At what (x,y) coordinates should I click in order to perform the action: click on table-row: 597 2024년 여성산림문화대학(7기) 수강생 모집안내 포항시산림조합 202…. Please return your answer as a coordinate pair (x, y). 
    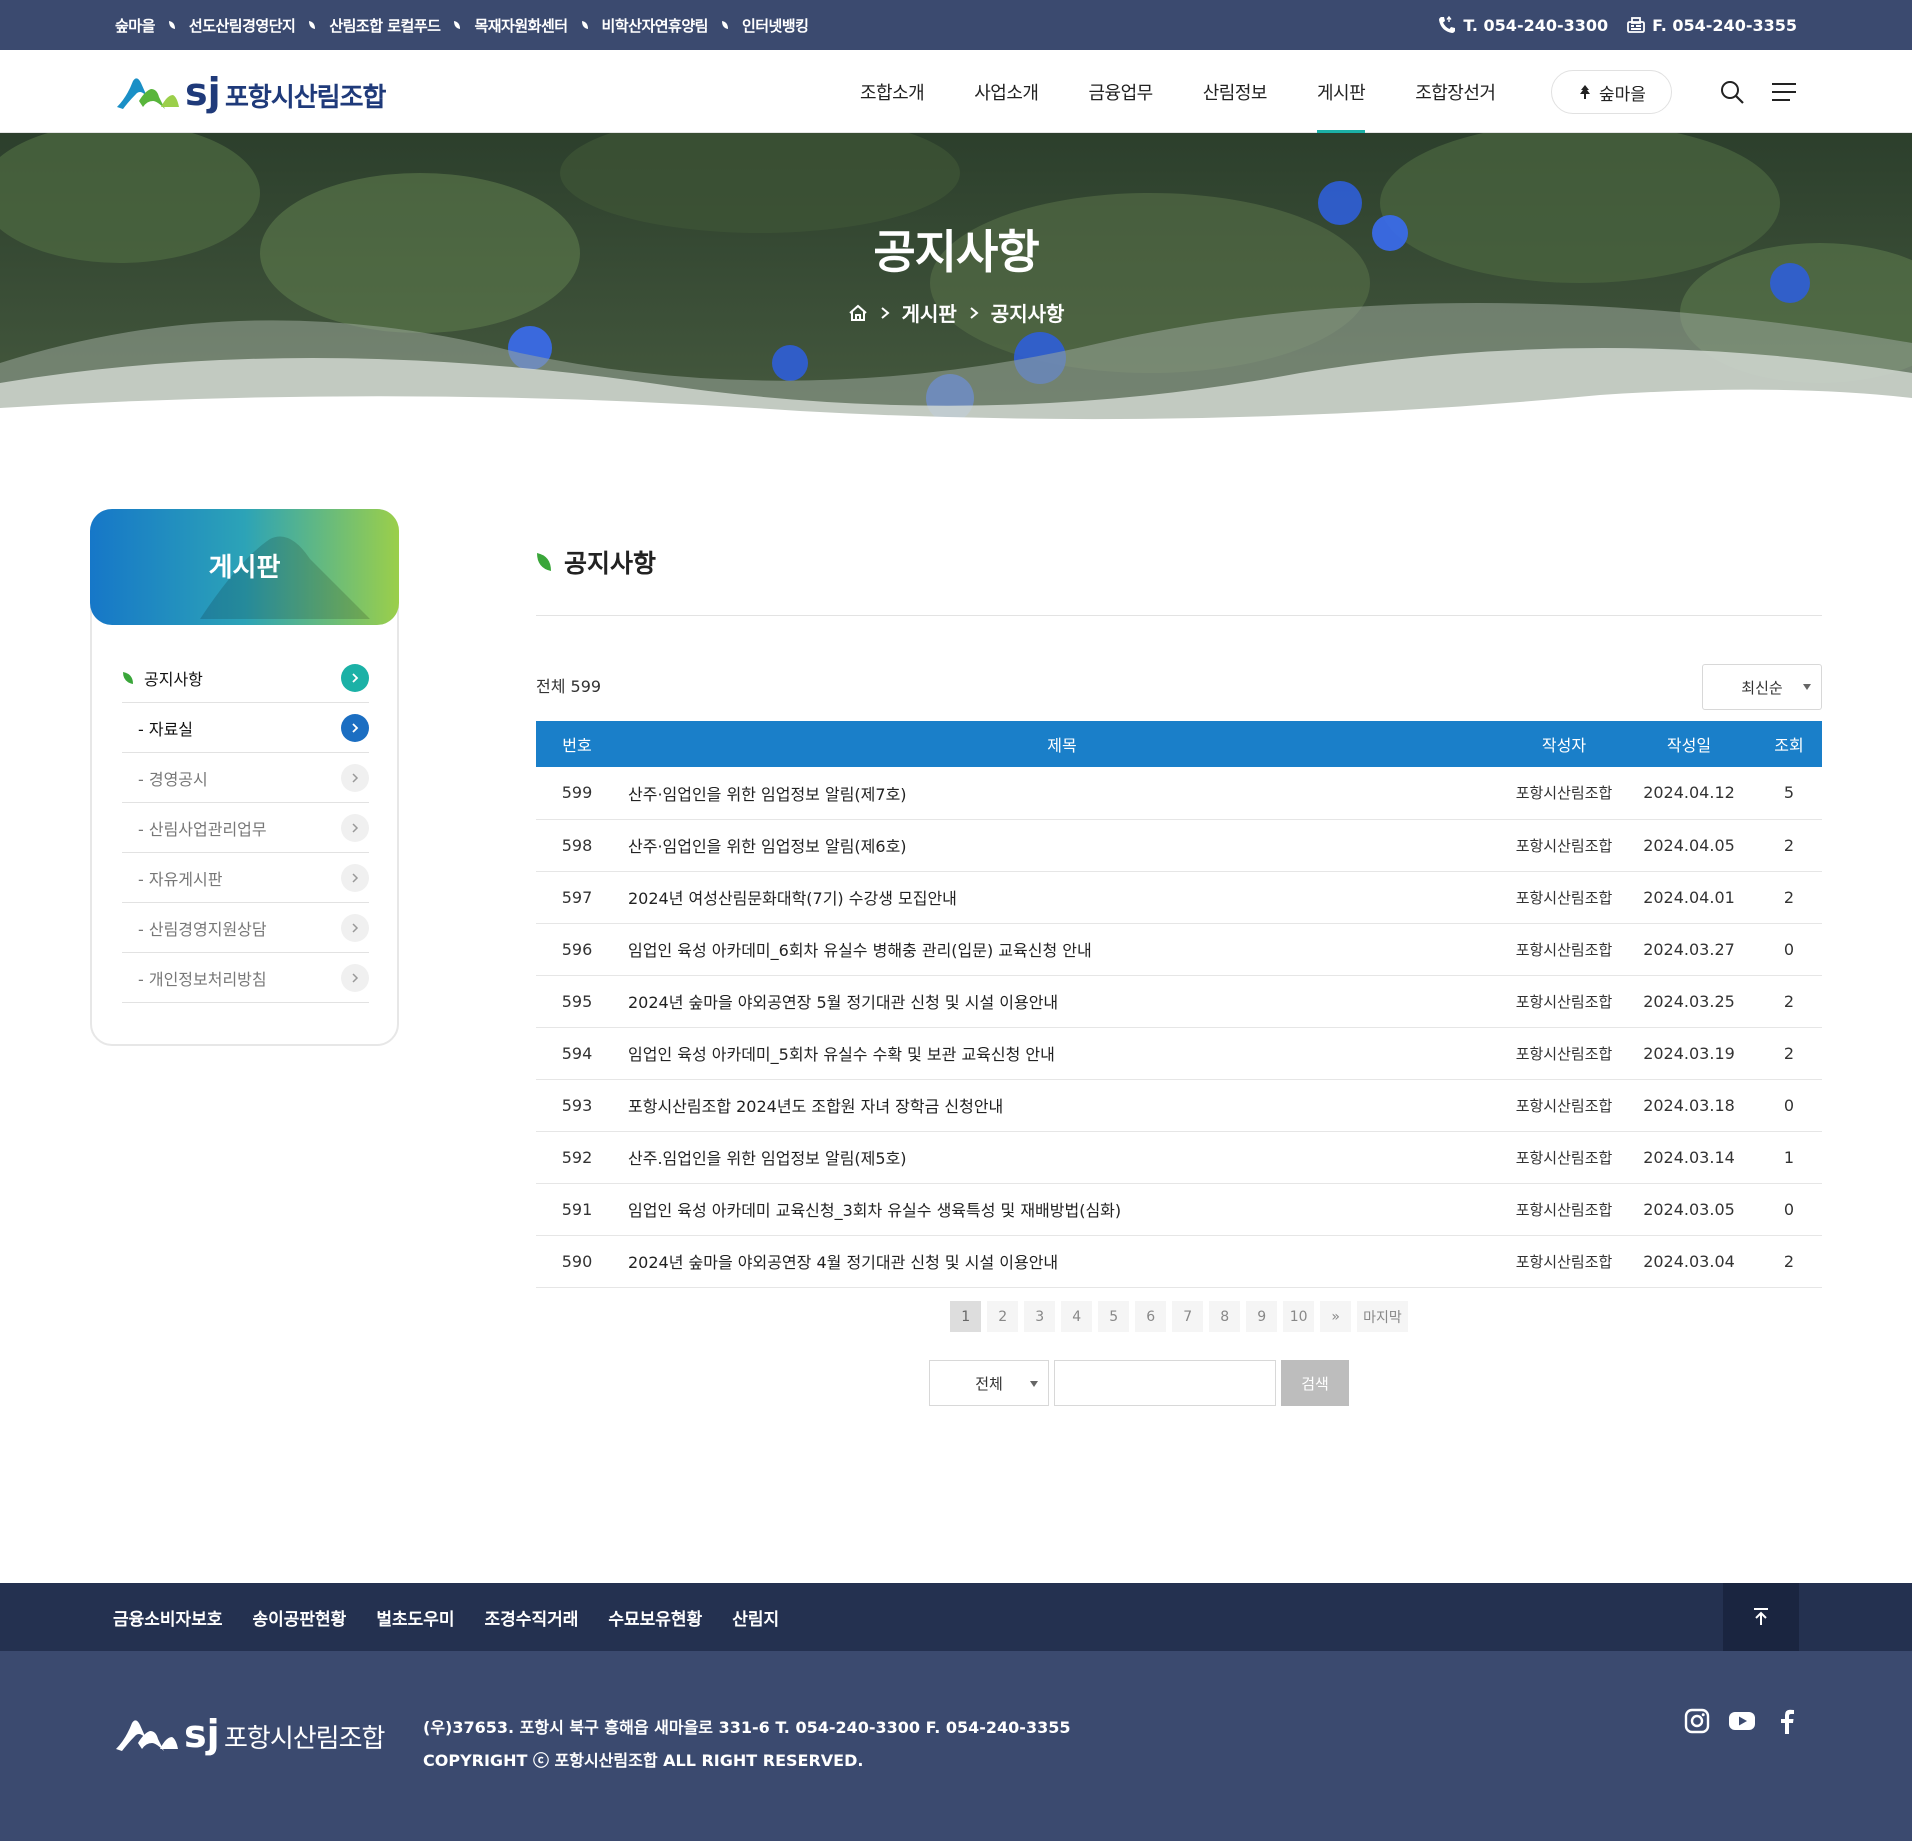
    Looking at the image, I should click on (1179, 897).